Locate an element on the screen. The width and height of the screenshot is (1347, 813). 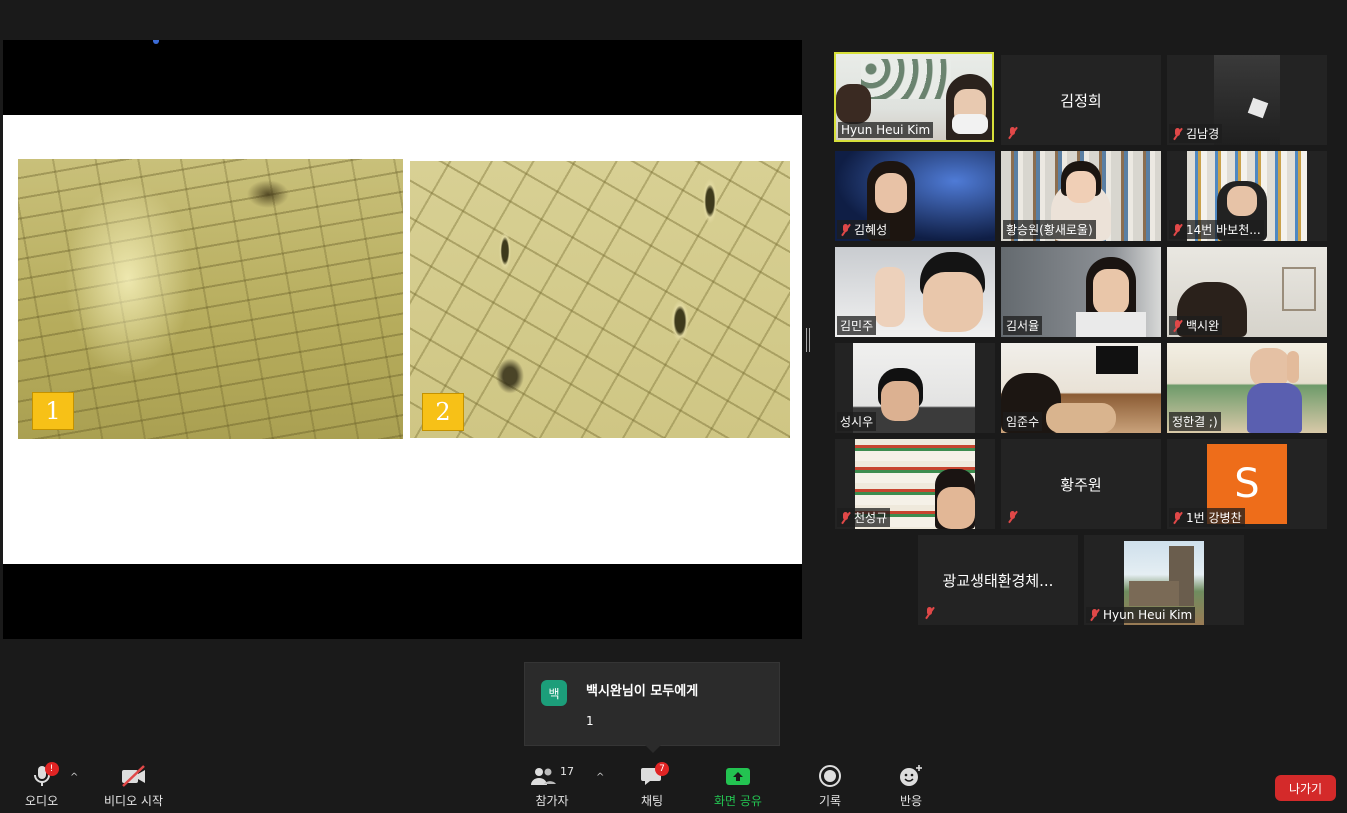
share-indicator-dot is located at coordinates (156, 42).